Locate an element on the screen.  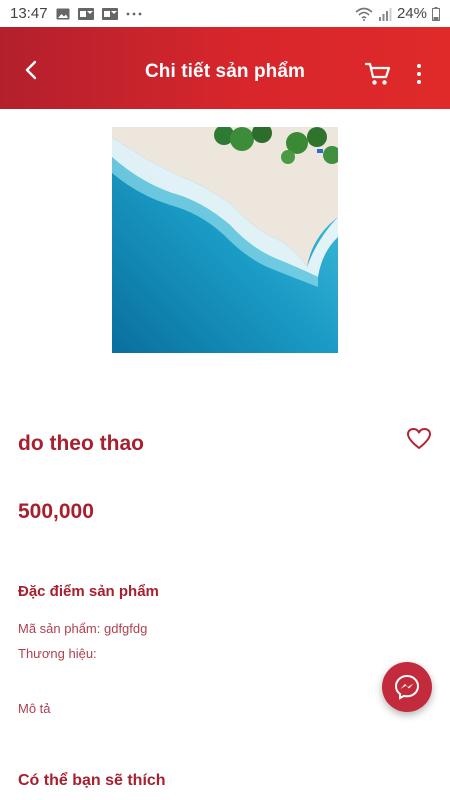
beach-image is located at coordinates (225, 240).